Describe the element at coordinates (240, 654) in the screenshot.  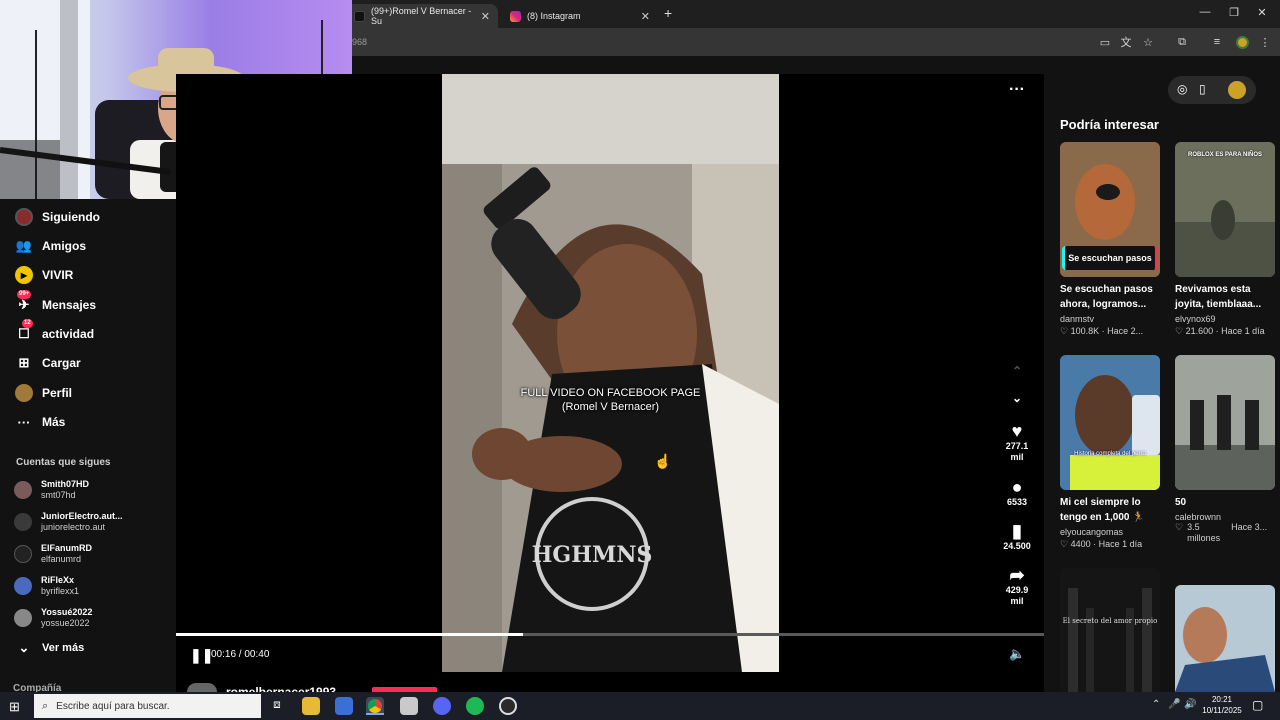
I see `video-time: 00:16 / 00:40` at that location.